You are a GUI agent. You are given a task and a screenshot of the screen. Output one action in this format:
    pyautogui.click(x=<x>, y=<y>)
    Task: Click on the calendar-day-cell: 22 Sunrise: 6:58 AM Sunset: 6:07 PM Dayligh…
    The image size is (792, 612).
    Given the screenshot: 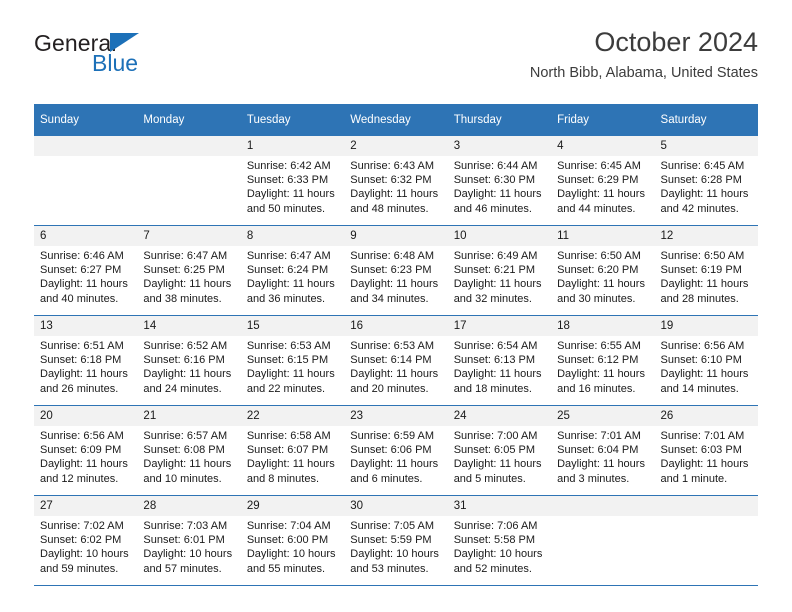 What is the action you would take?
    pyautogui.click(x=292, y=450)
    